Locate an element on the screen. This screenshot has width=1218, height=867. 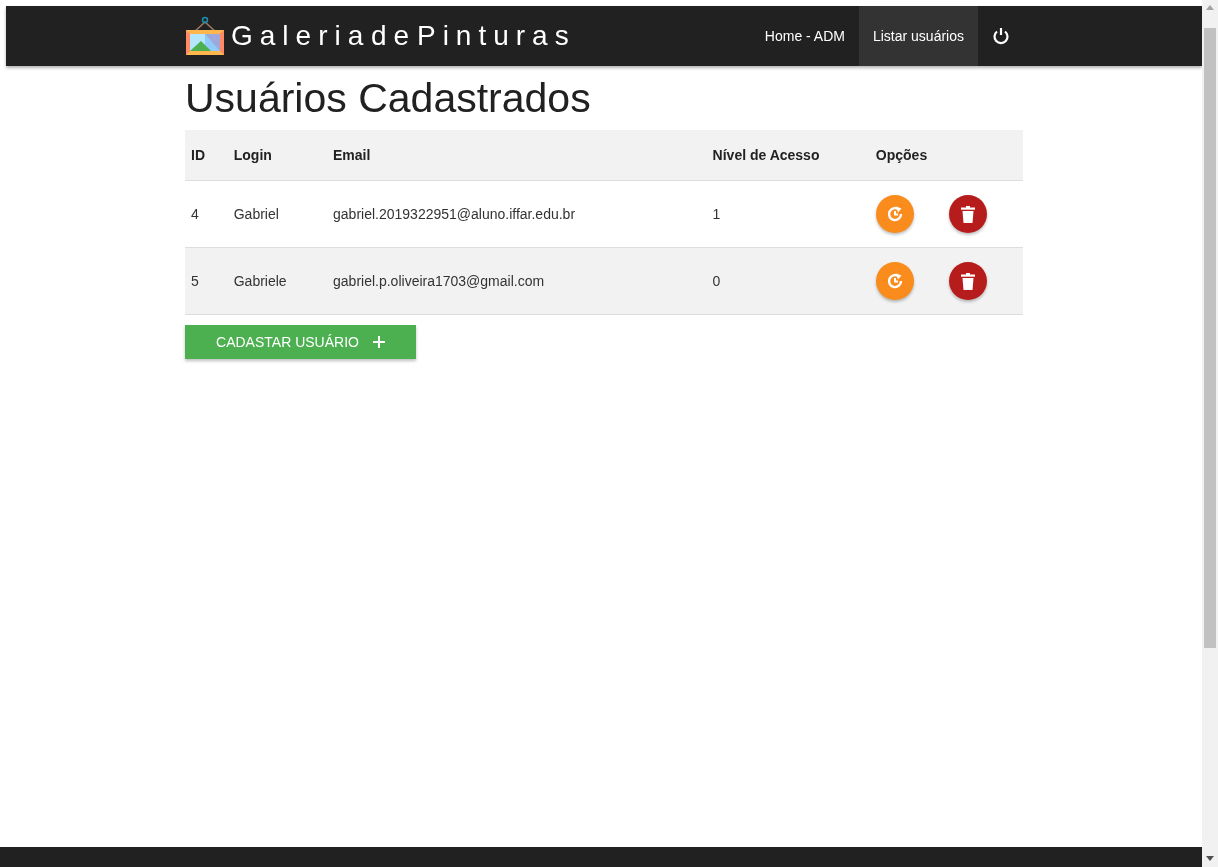
column-header: Email is located at coordinates (517, 155).